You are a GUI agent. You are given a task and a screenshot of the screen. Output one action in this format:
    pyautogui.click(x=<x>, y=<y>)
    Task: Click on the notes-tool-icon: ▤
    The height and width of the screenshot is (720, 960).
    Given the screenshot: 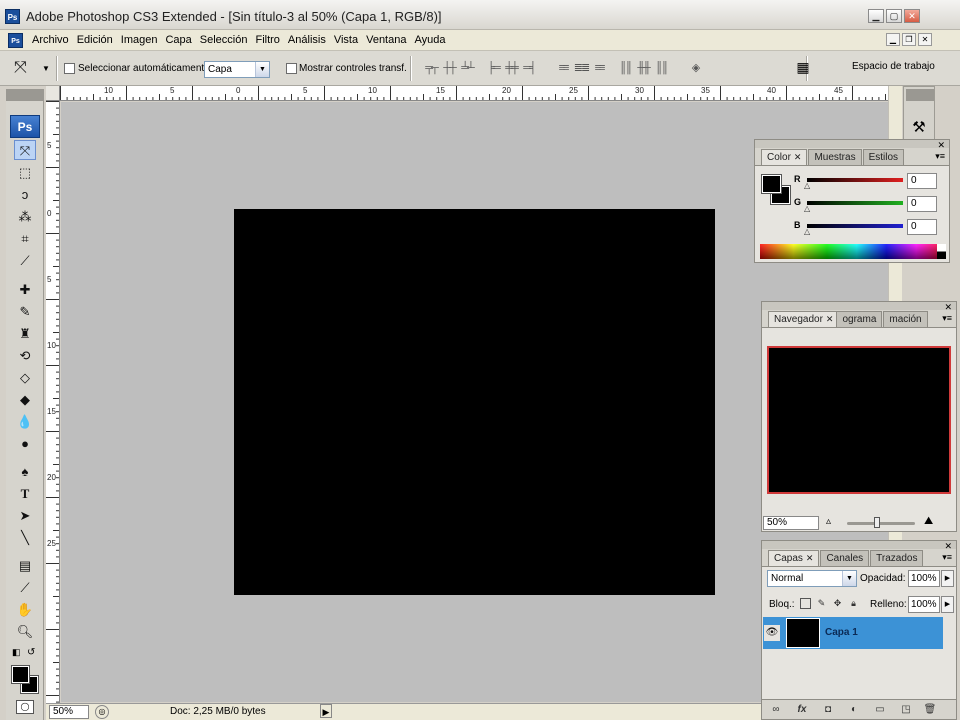 What is the action you would take?
    pyautogui.click(x=25, y=566)
    